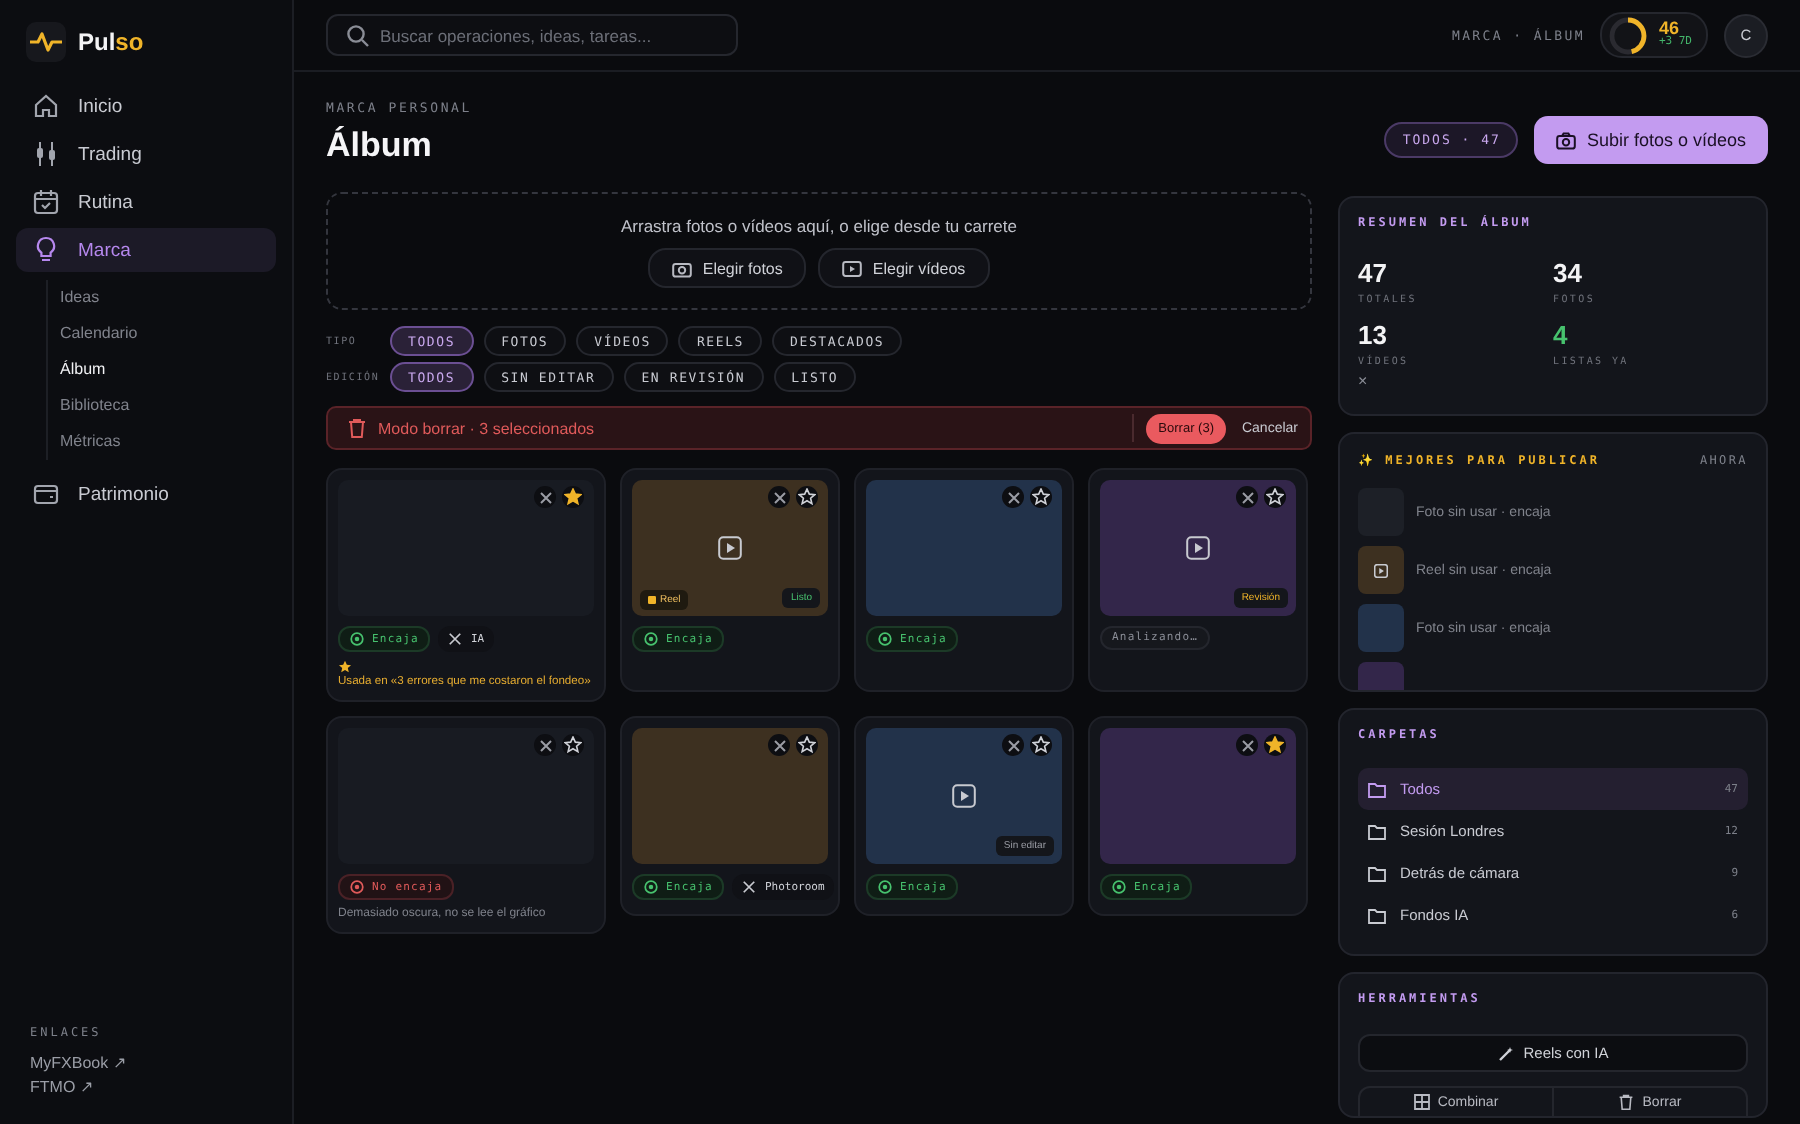 Image resolution: width=1800 pixels, height=1124 pixels. I want to click on nav-item: Inicio, so click(146, 106).